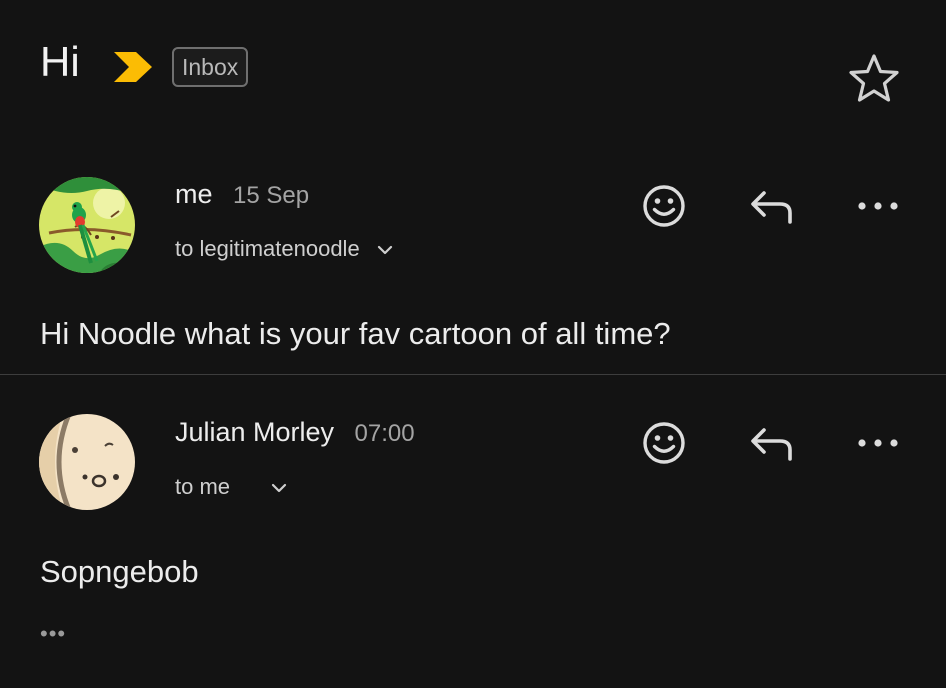 The width and height of the screenshot is (946, 688). What do you see at coordinates (384, 433) in the screenshot?
I see `message-date: 07:00` at bounding box center [384, 433].